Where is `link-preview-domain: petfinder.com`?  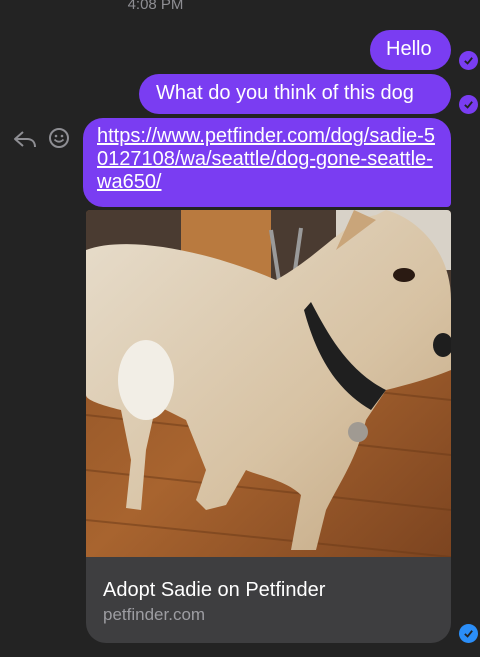
link-preview-domain: petfinder.com is located at coordinates (154, 614).